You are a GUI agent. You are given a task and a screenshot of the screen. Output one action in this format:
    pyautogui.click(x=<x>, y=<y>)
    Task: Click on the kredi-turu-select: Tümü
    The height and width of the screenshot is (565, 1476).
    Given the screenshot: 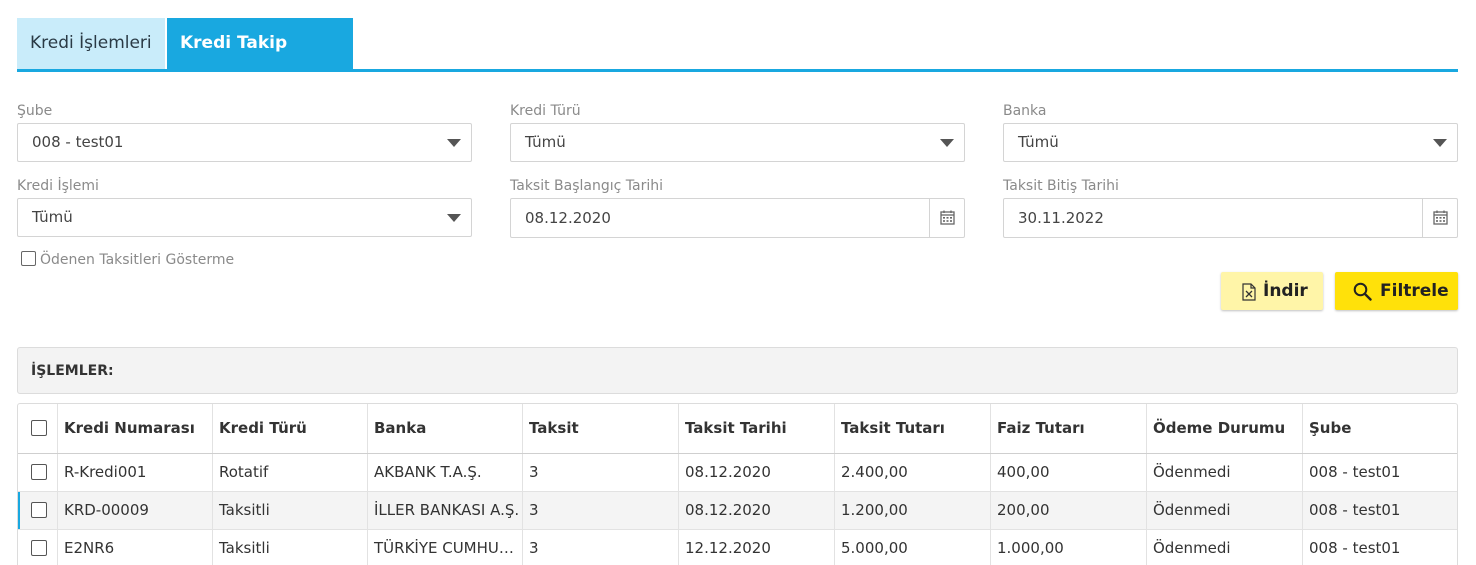 What is the action you would take?
    pyautogui.click(x=737, y=142)
    